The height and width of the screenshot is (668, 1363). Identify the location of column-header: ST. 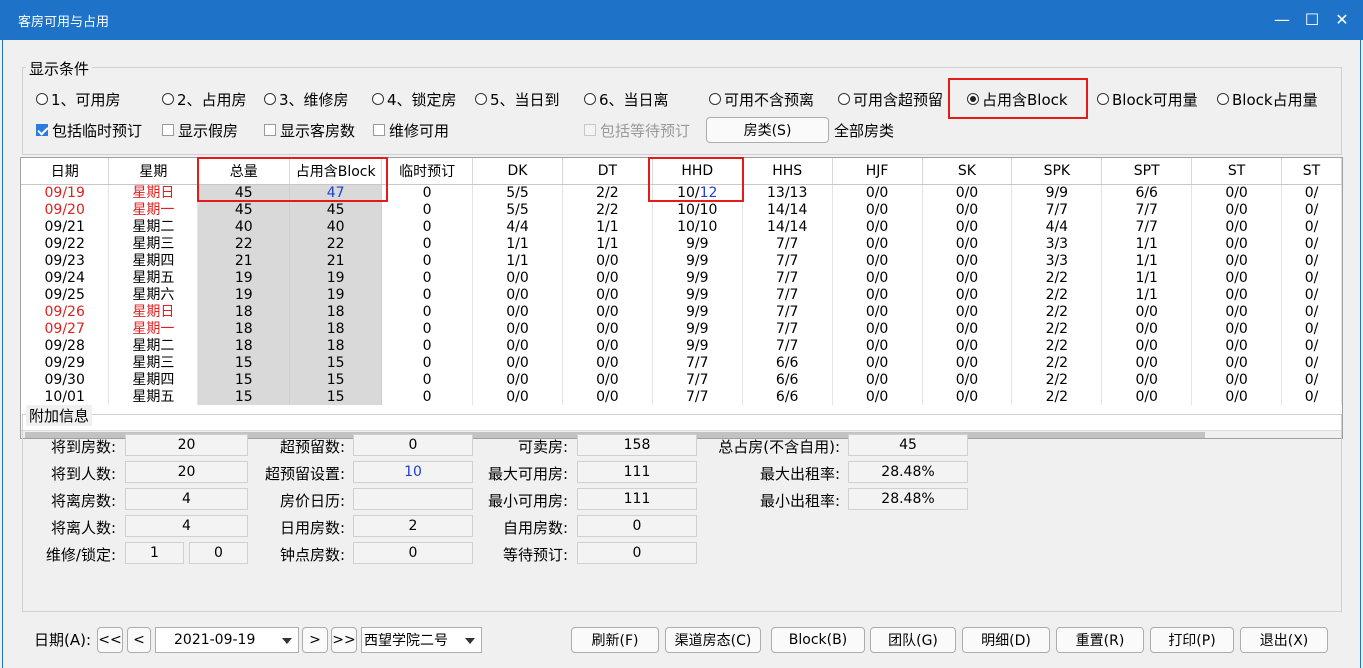
(1311, 171).